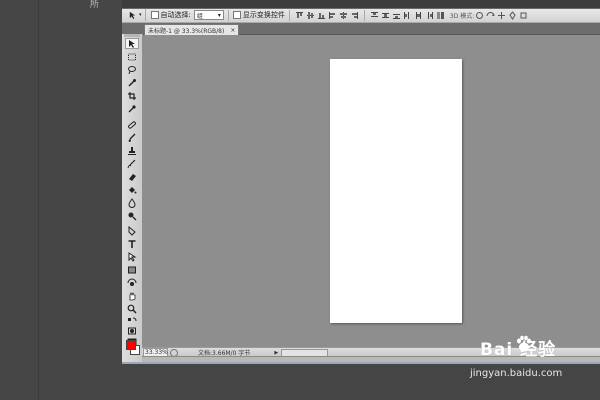 Image resolution: width=600 pixels, height=400 pixels. What do you see at coordinates (263, 15) in the screenshot?
I see `show-transform-label: 显示变换控件` at bounding box center [263, 15].